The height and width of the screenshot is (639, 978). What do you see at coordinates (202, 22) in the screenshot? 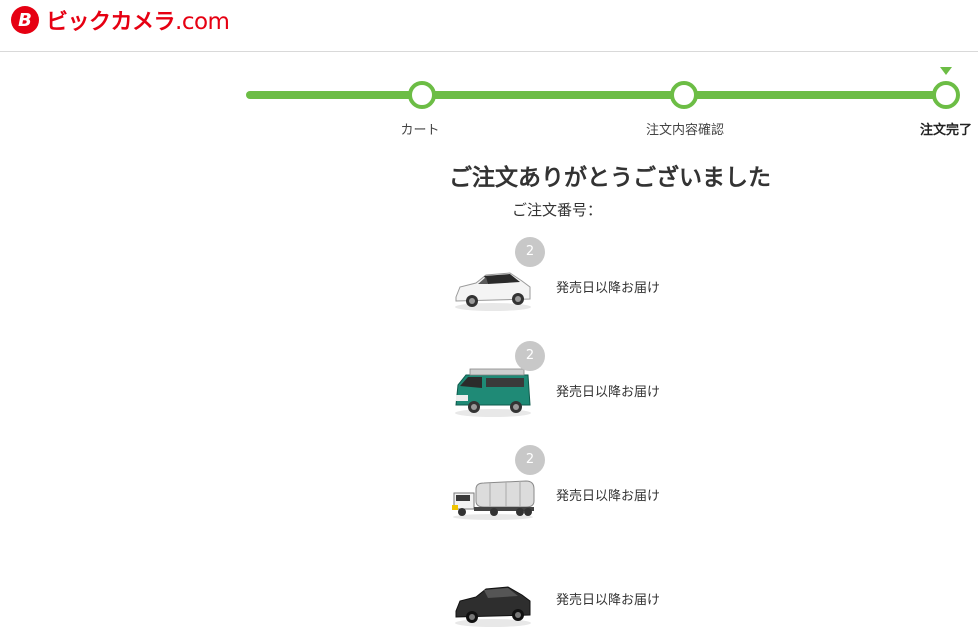
I see `logo-suffix: .com` at bounding box center [202, 22].